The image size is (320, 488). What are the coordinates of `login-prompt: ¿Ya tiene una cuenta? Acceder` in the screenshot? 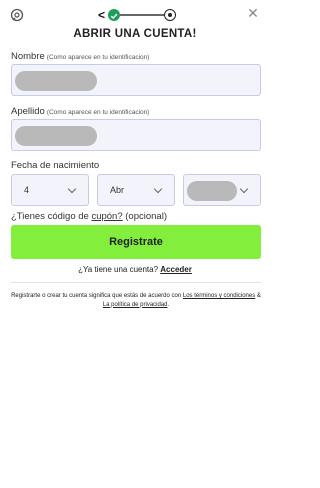 It's located at (135, 269).